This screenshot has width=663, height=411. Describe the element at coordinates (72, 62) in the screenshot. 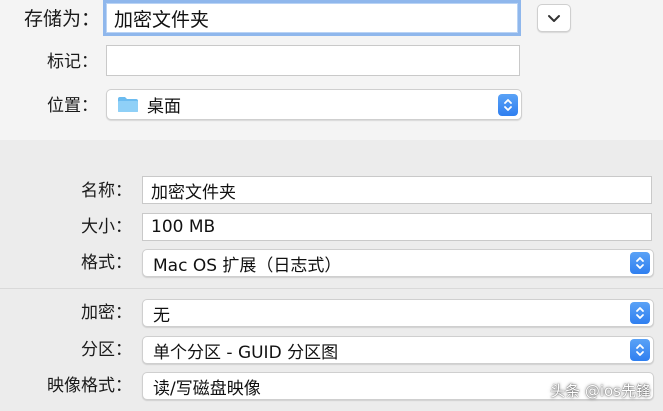

I see `tags-label: 标记：` at that location.